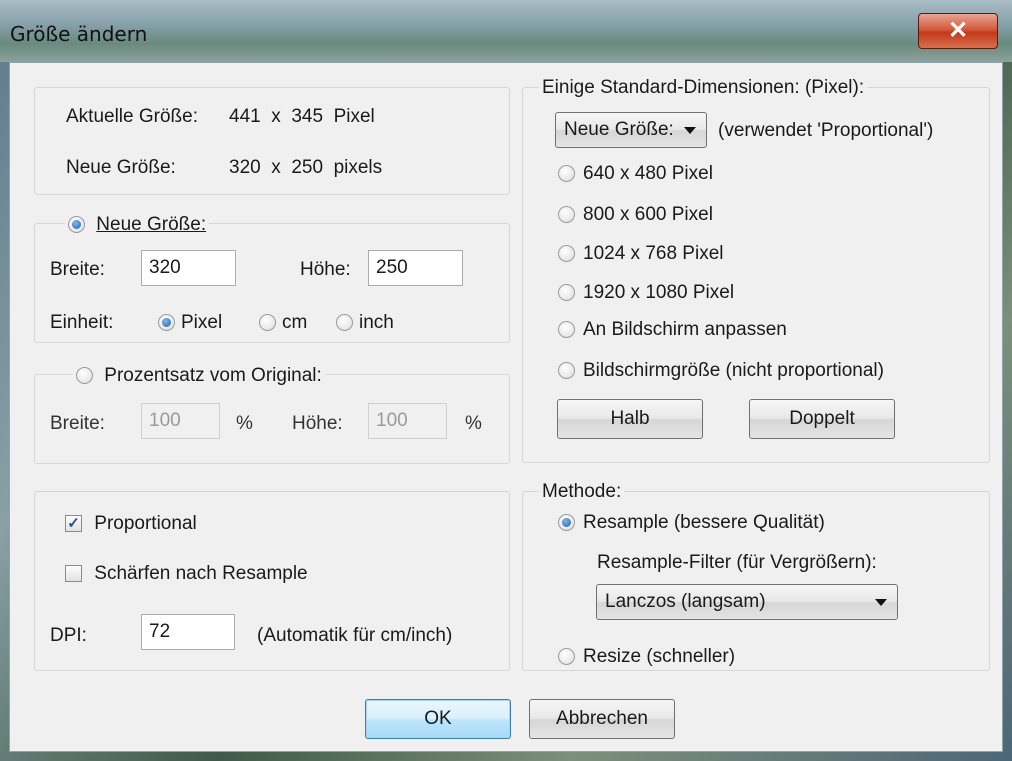 The width and height of the screenshot is (1012, 761). What do you see at coordinates (415, 268) in the screenshot?
I see `height-field: 250` at bounding box center [415, 268].